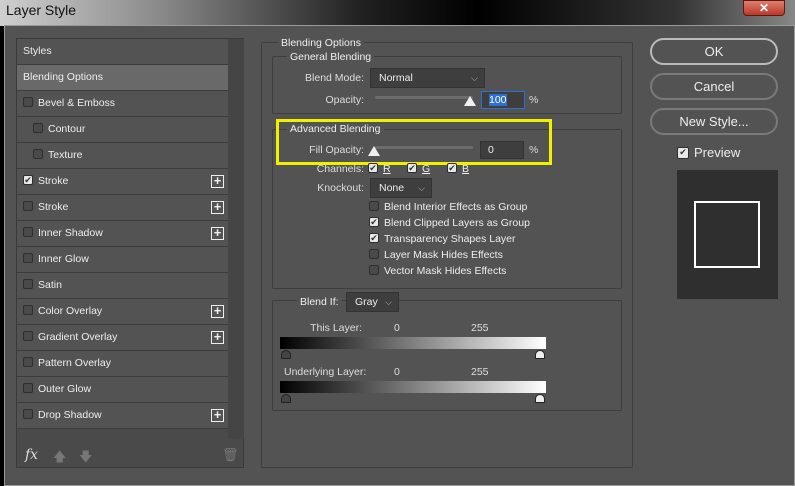 The width and height of the screenshot is (795, 486). Describe the element at coordinates (480, 328) in the screenshot. I see `this-layer-max: 255` at that location.